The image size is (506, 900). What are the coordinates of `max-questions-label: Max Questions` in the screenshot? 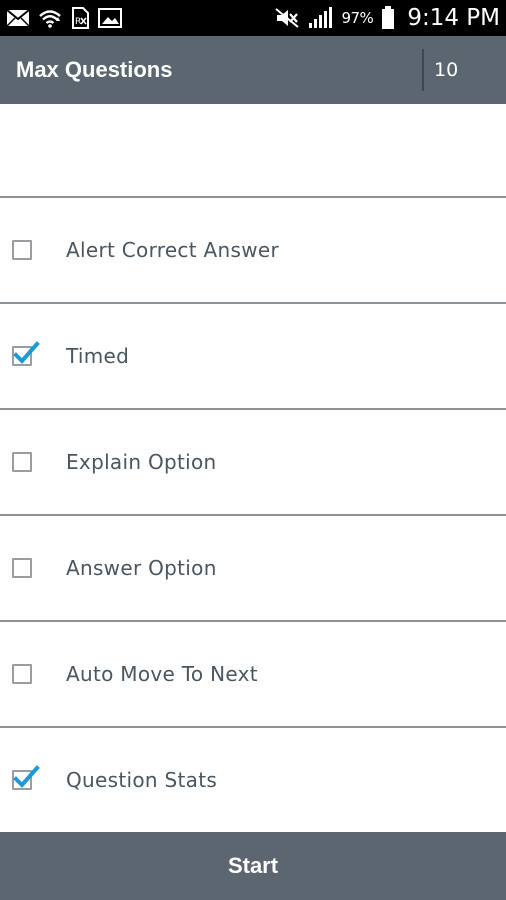 It's located at (94, 69).